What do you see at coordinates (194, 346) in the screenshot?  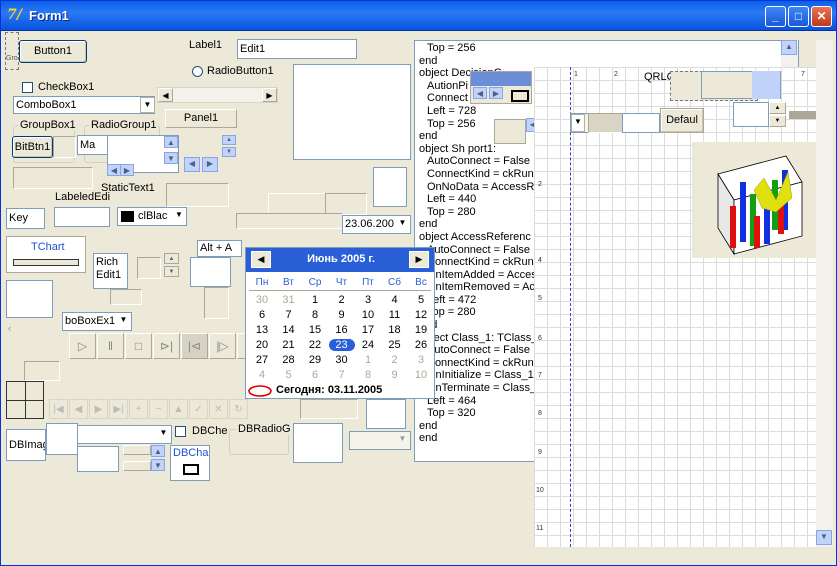 I see `prev-icon: |⊲` at bounding box center [194, 346].